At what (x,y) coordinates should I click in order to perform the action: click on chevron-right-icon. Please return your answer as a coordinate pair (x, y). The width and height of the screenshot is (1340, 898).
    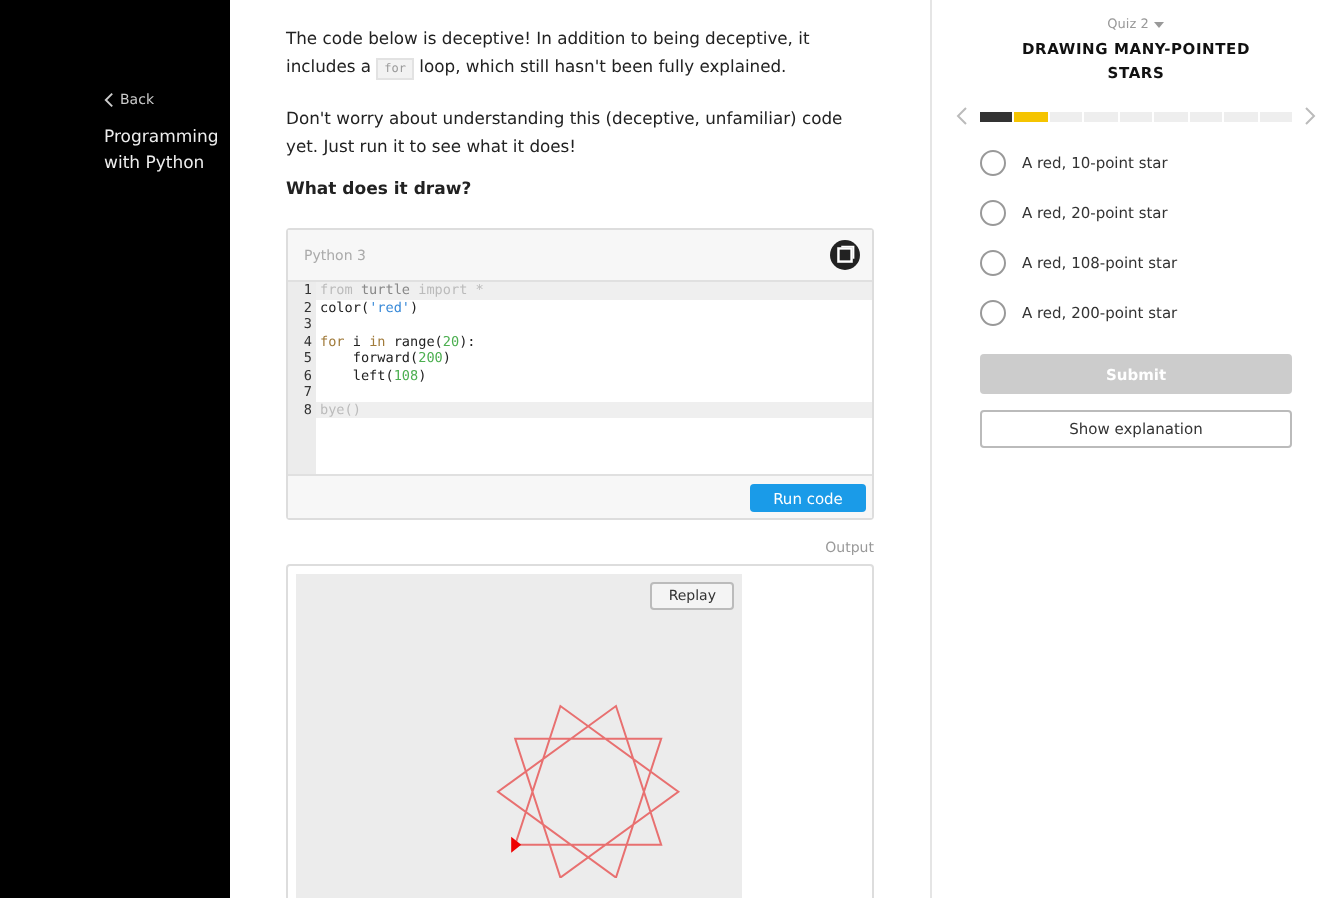
    Looking at the image, I should click on (1310, 116).